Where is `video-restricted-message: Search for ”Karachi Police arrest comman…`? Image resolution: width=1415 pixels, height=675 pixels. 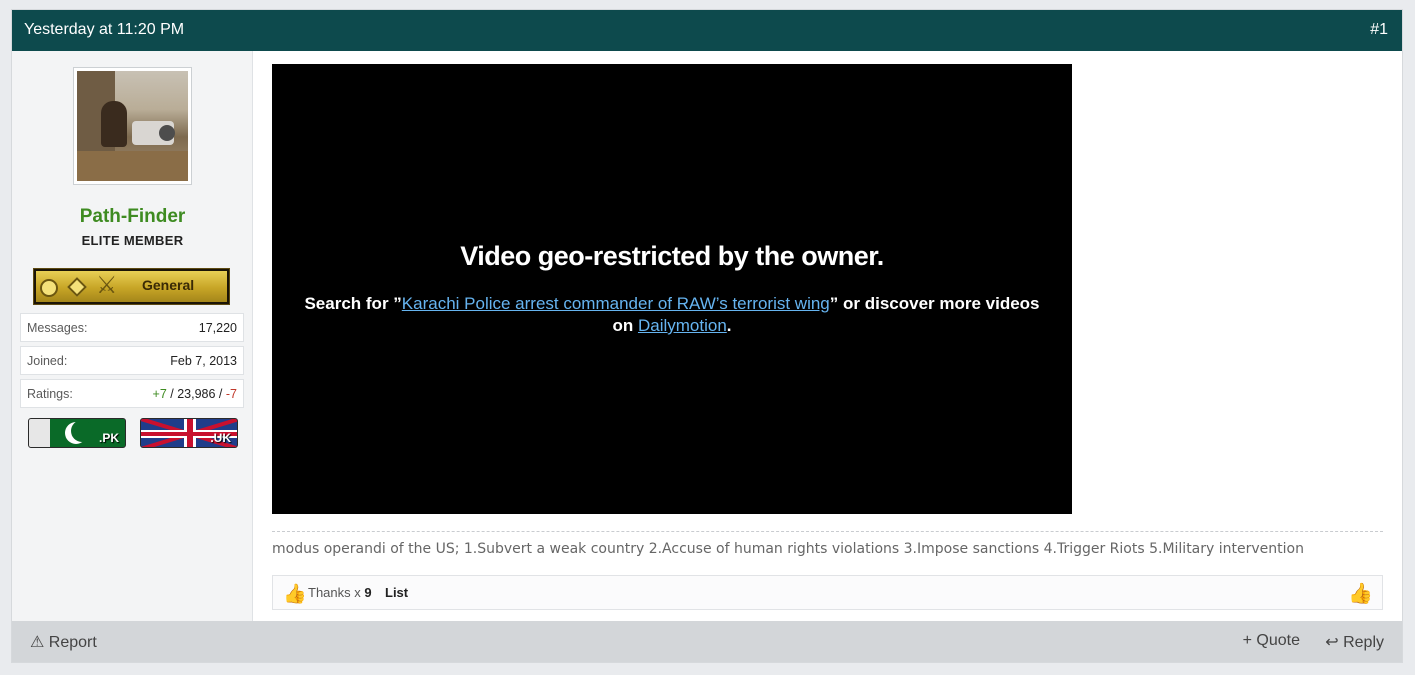 video-restricted-message: Search for ”Karachi Police arrest comman… is located at coordinates (672, 314).